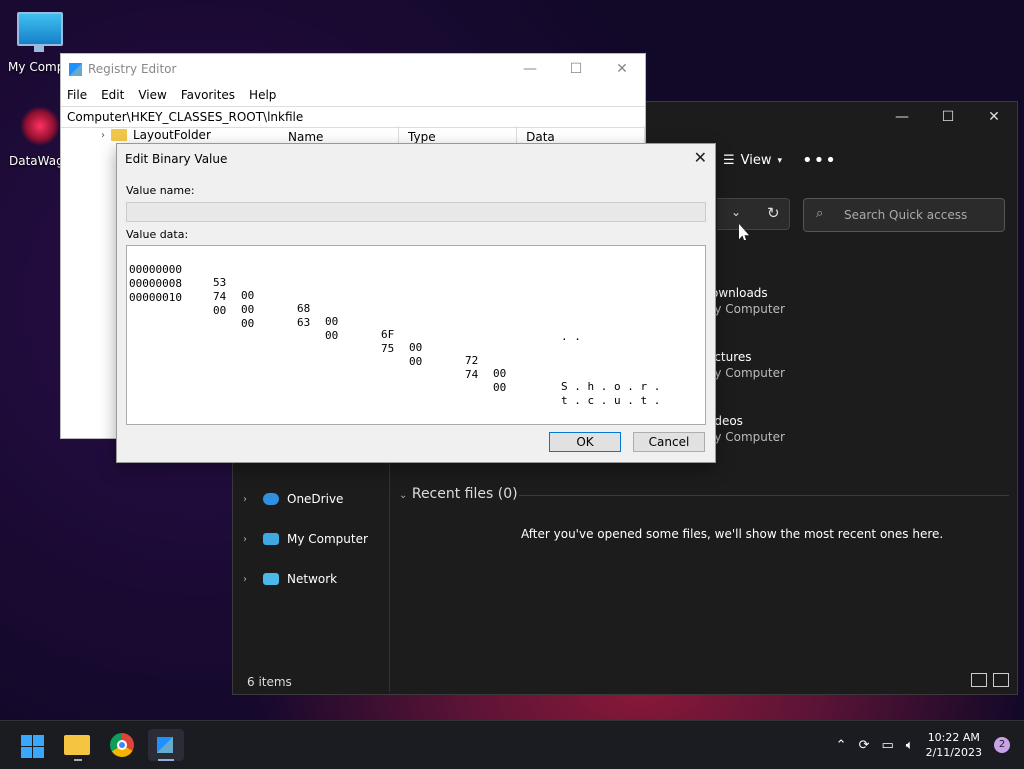 This screenshot has width=1024, height=769. I want to click on hex-ascii: t . c . u . t ., so click(611, 400).